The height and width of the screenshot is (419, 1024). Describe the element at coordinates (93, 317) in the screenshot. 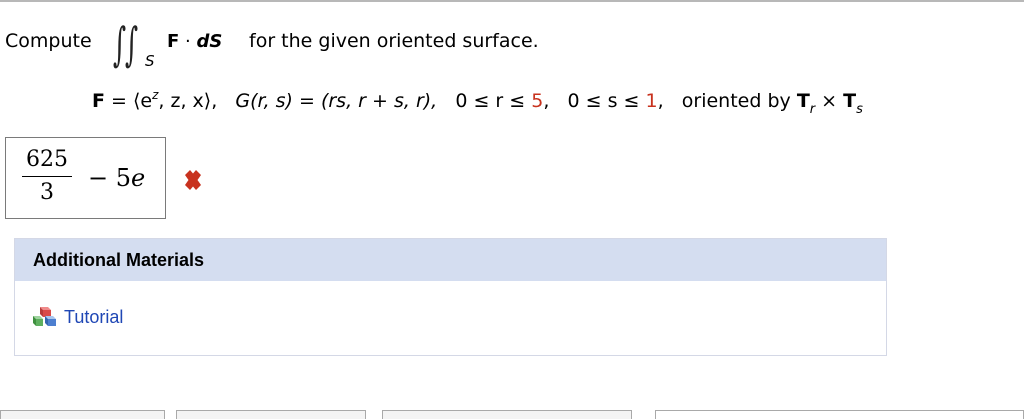

I see `tutorial-link: Tutorial` at that location.